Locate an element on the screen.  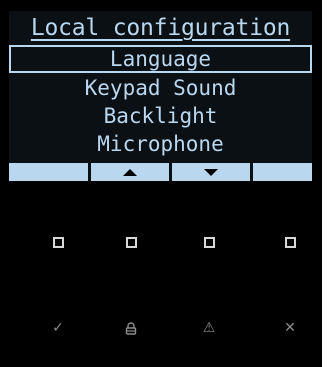
checkmark-icon: ✓ is located at coordinates (58, 328).